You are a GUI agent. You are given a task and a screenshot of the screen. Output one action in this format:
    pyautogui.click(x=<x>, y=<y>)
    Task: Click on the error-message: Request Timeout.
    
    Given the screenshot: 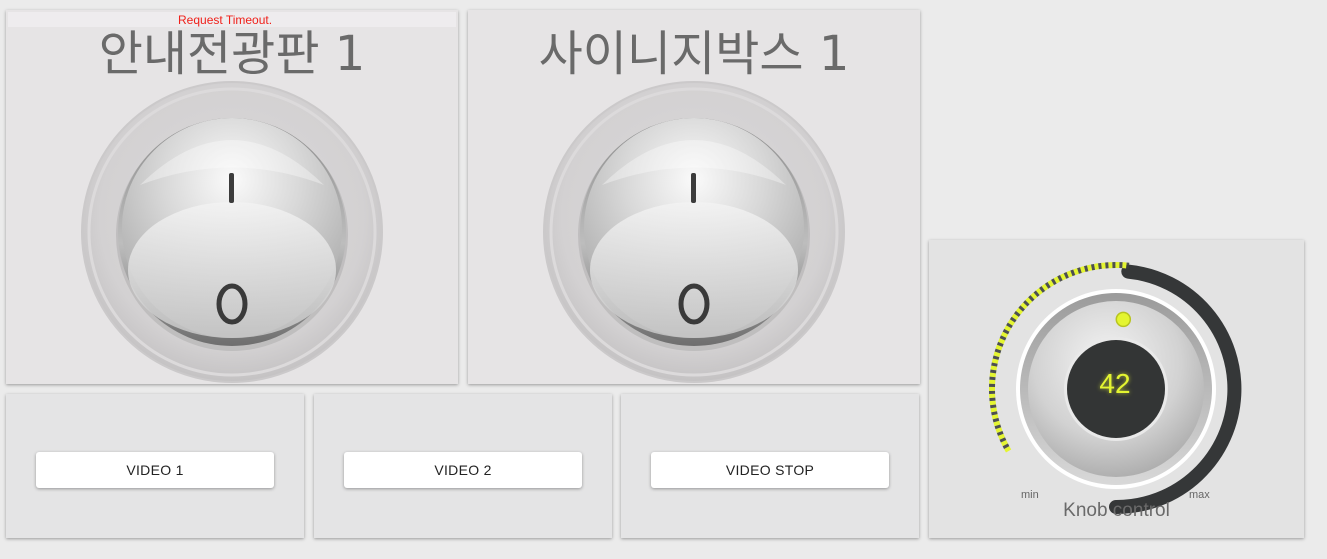 What is the action you would take?
    pyautogui.click(x=225, y=20)
    